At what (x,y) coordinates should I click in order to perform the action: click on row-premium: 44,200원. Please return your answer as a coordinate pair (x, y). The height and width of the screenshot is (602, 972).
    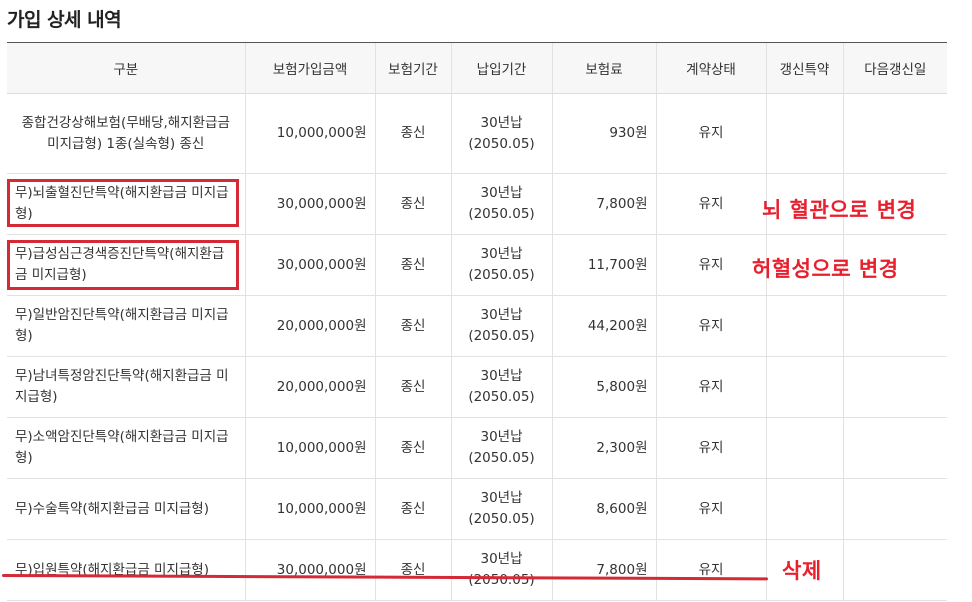
    Looking at the image, I should click on (603, 326).